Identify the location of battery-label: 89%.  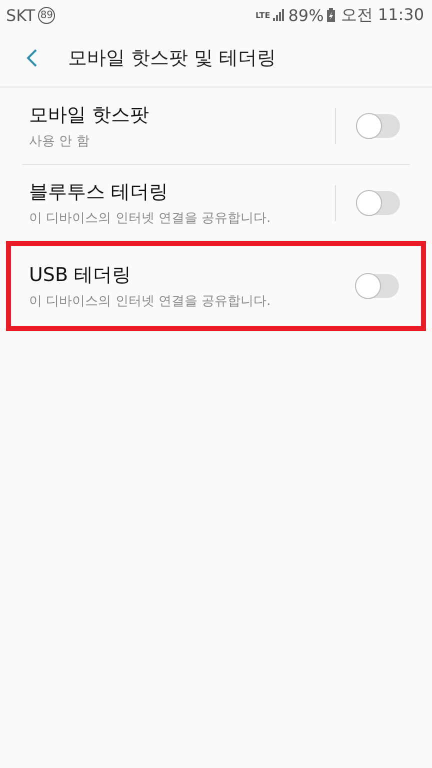
(306, 15).